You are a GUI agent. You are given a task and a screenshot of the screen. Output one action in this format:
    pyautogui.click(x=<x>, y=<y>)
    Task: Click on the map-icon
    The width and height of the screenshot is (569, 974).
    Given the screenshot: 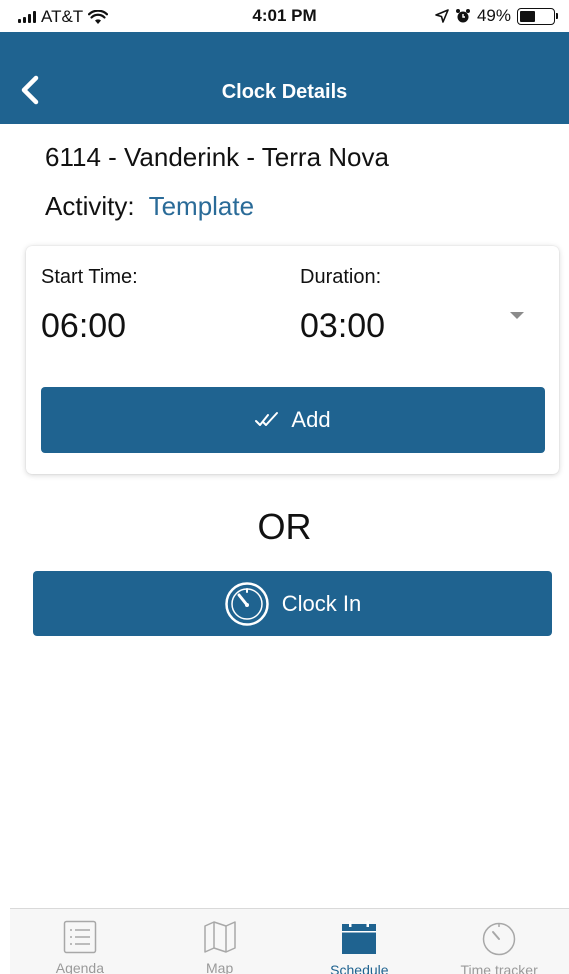 What is the action you would take?
    pyautogui.click(x=219, y=937)
    